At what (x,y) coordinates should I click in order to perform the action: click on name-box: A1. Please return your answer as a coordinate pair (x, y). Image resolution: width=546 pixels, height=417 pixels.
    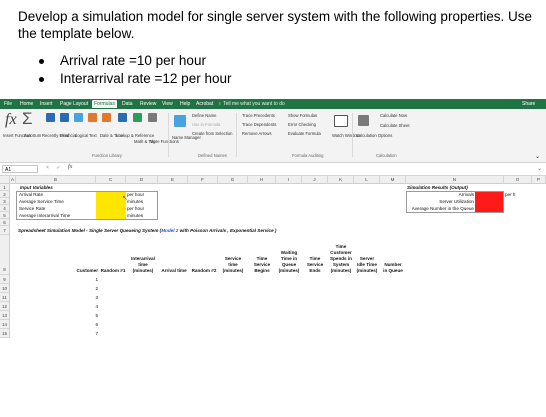
    Looking at the image, I should click on (20, 169).